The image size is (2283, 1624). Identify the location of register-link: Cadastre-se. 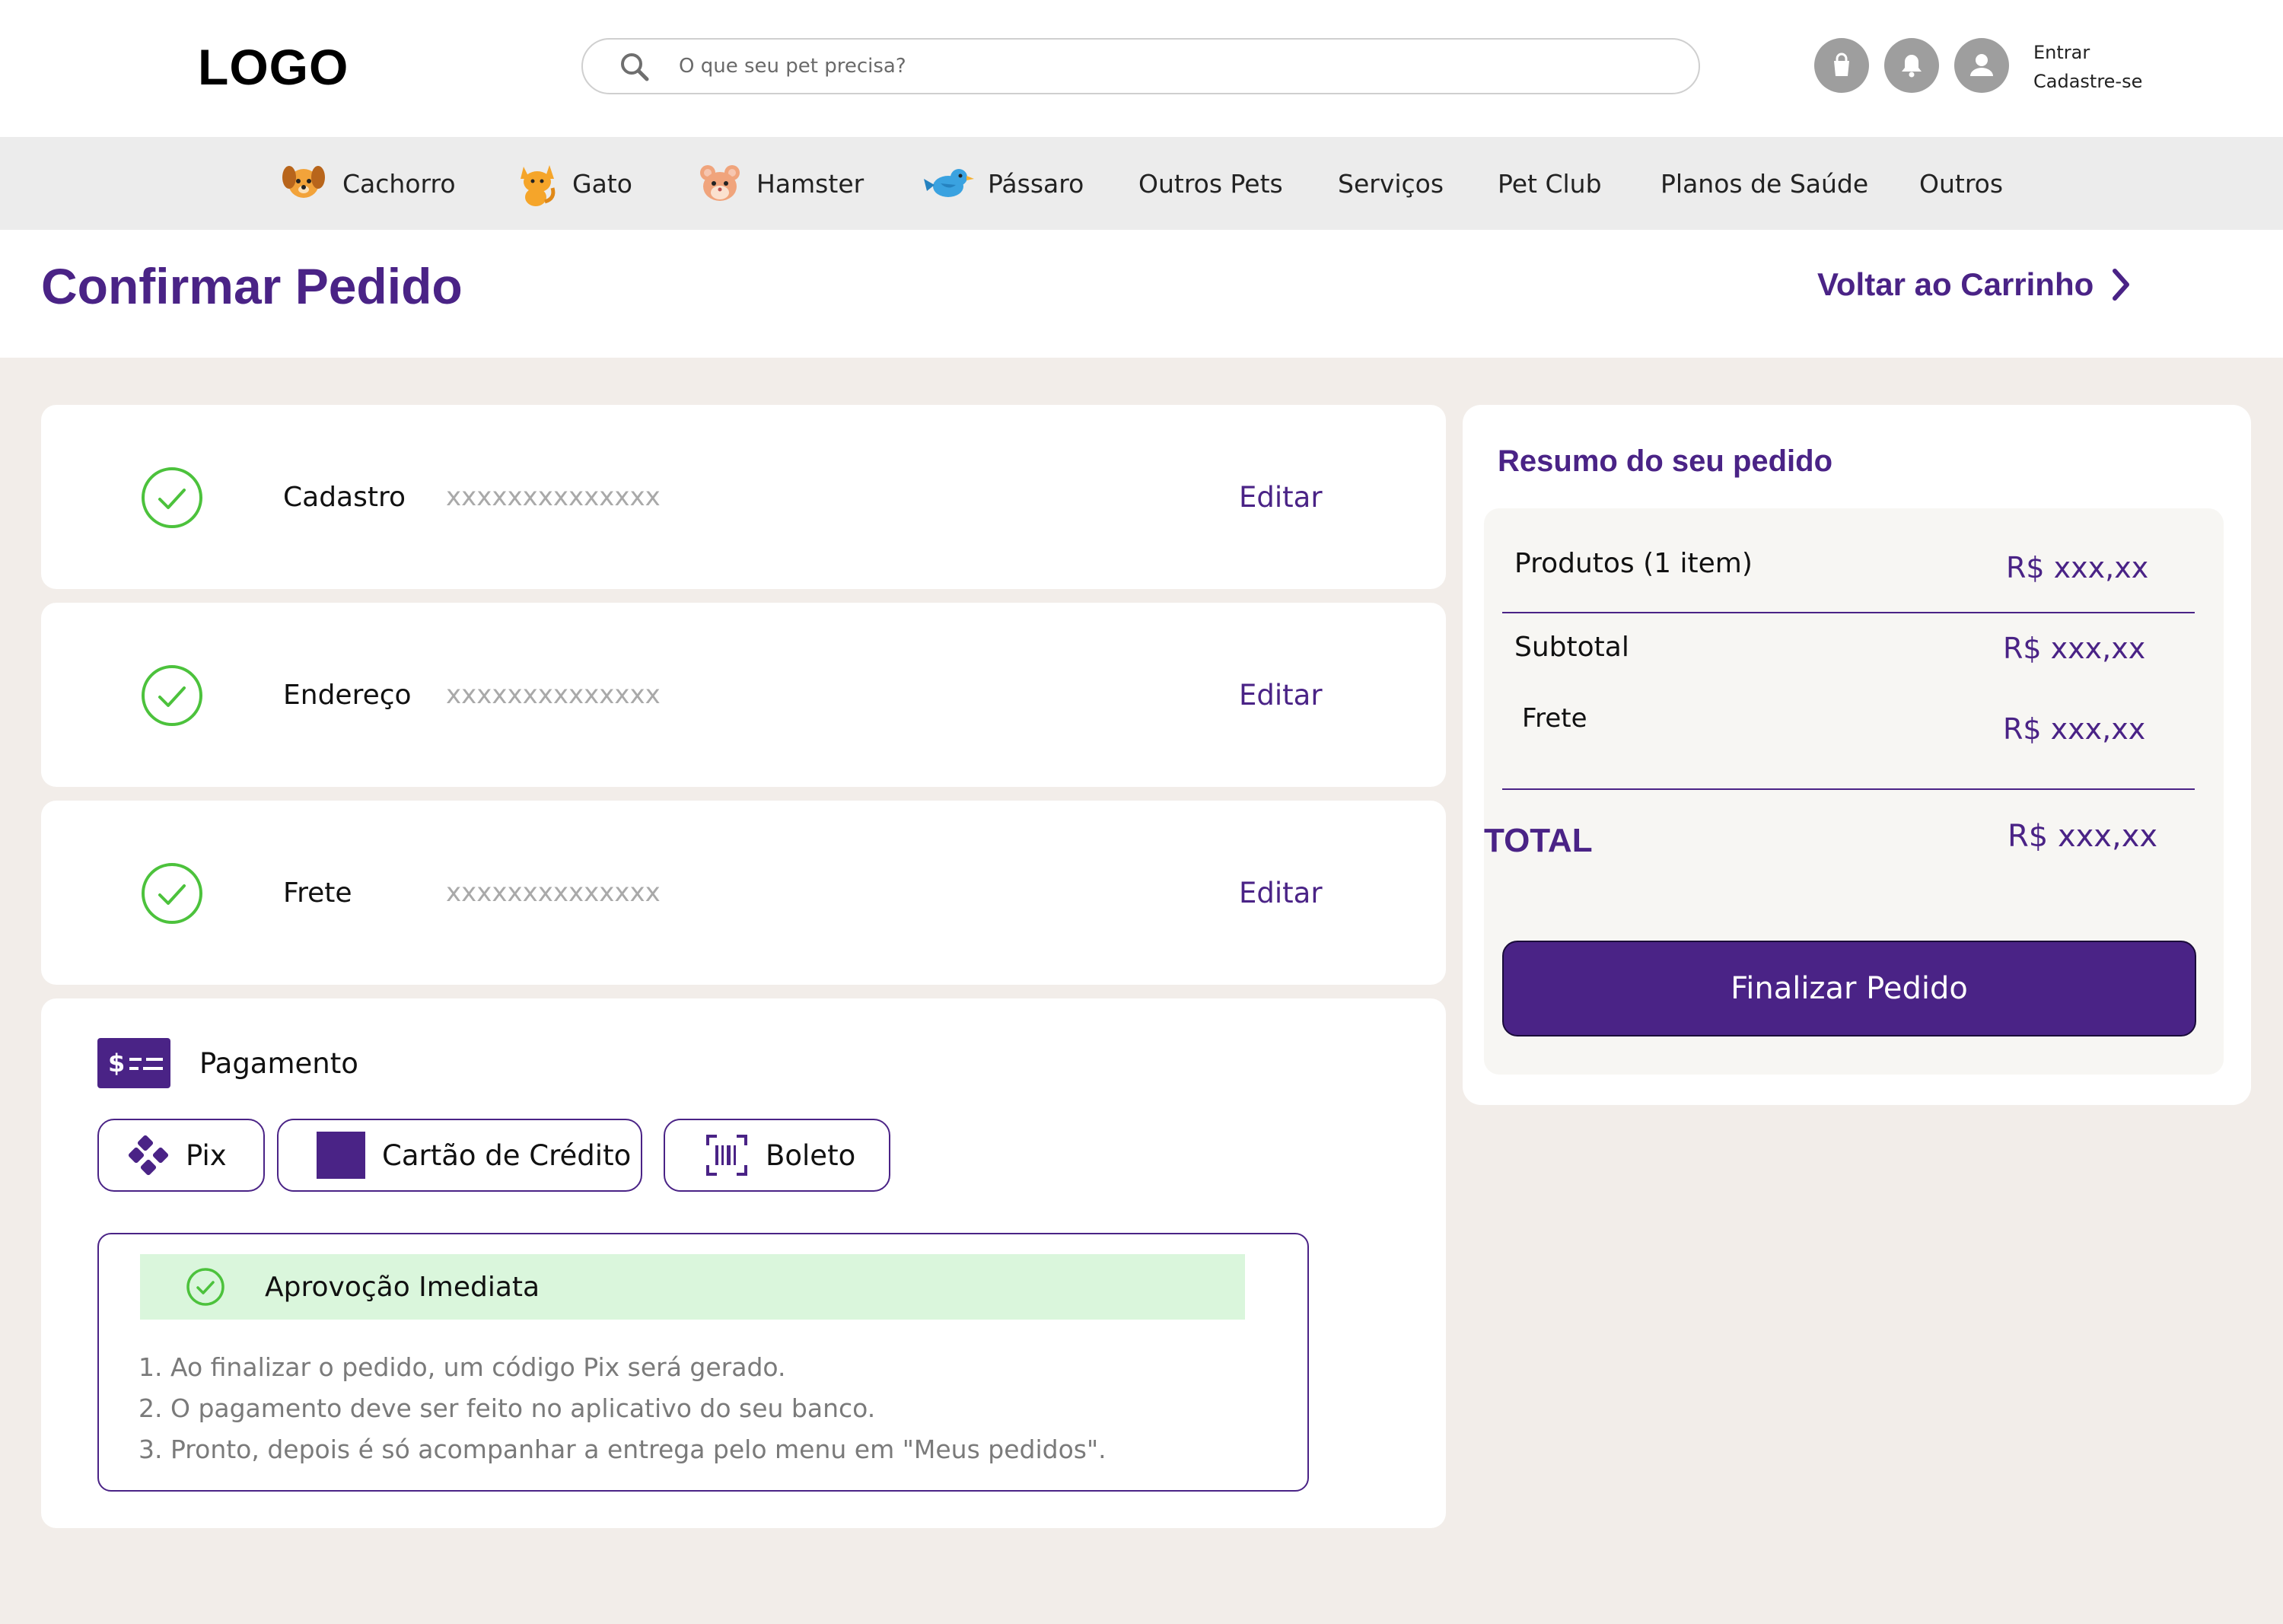
(2087, 81).